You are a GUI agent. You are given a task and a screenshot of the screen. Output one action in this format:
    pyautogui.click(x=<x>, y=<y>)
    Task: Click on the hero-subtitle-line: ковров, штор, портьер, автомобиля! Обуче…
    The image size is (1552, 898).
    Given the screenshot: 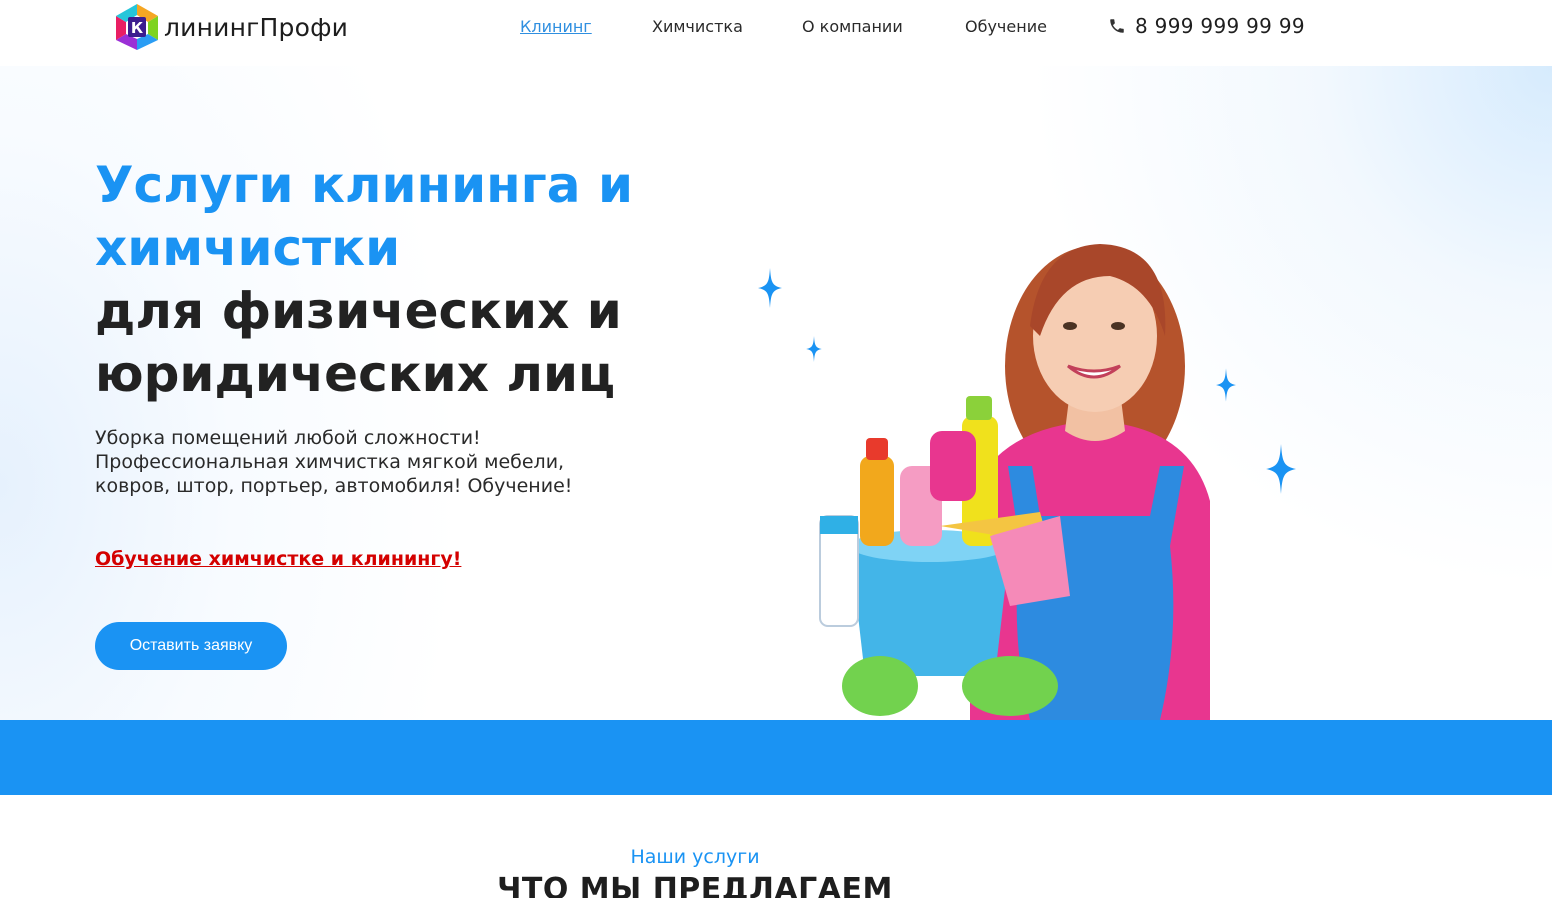 What is the action you would take?
    pyautogui.click(x=334, y=486)
    